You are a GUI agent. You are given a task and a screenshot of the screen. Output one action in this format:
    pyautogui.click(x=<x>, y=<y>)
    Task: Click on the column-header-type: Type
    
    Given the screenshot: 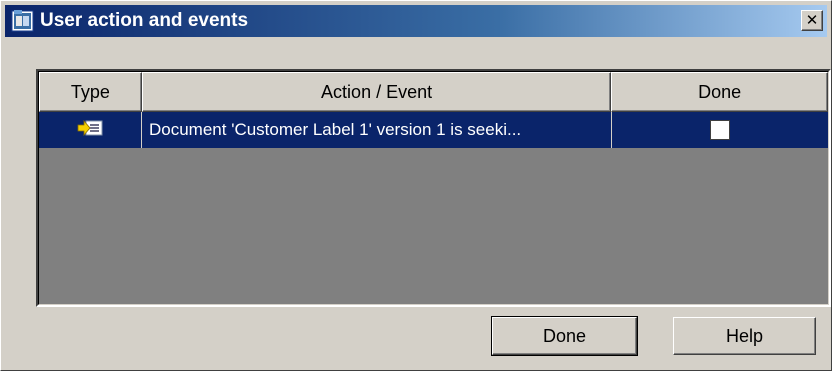 What is the action you would take?
    pyautogui.click(x=90, y=92)
    